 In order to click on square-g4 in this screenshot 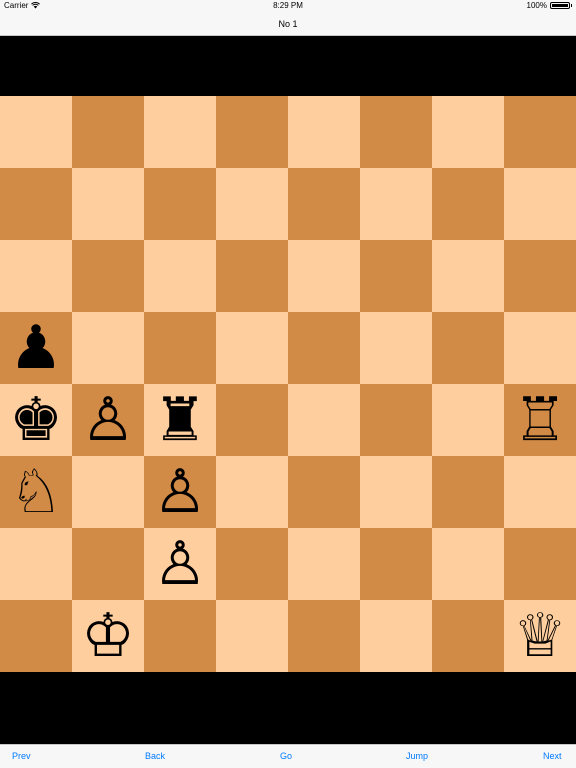, I will do `click(468, 420)`.